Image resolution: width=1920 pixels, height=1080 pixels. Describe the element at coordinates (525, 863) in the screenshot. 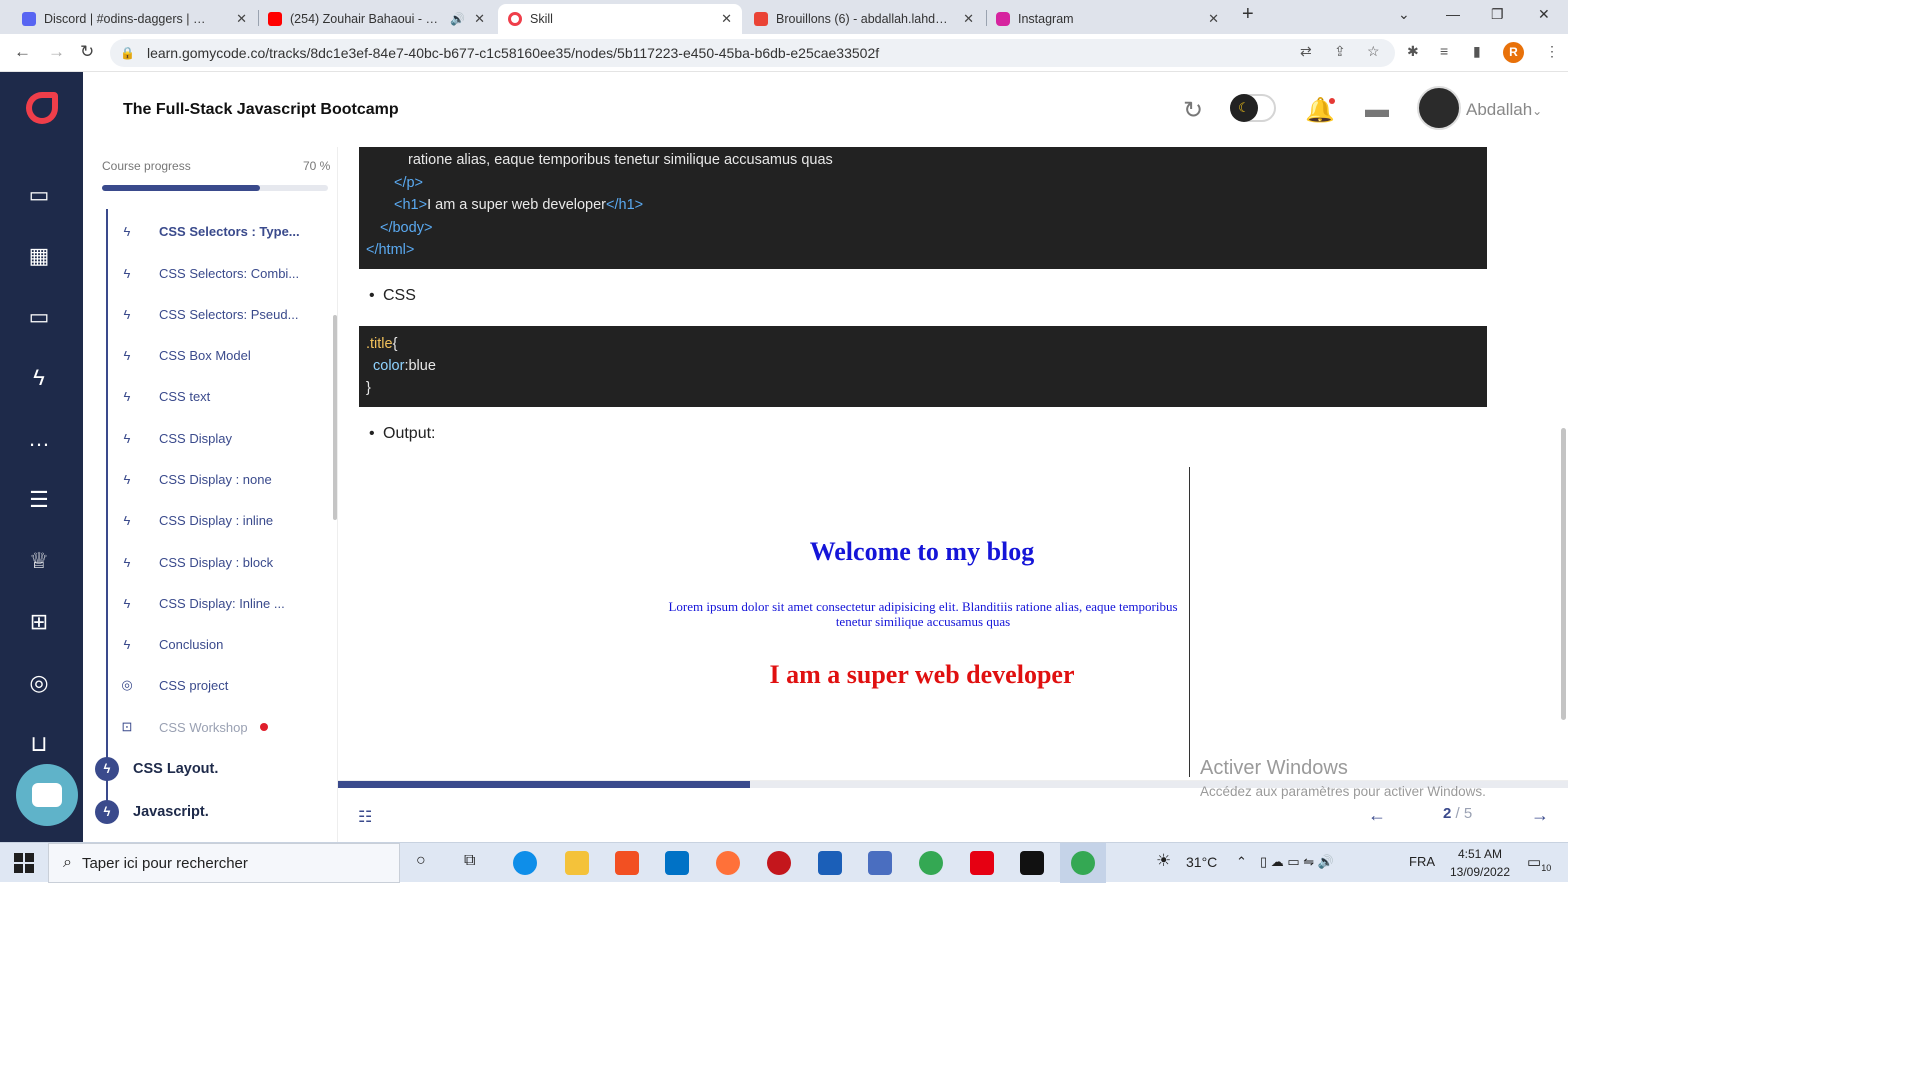

I see `edge-icon` at that location.